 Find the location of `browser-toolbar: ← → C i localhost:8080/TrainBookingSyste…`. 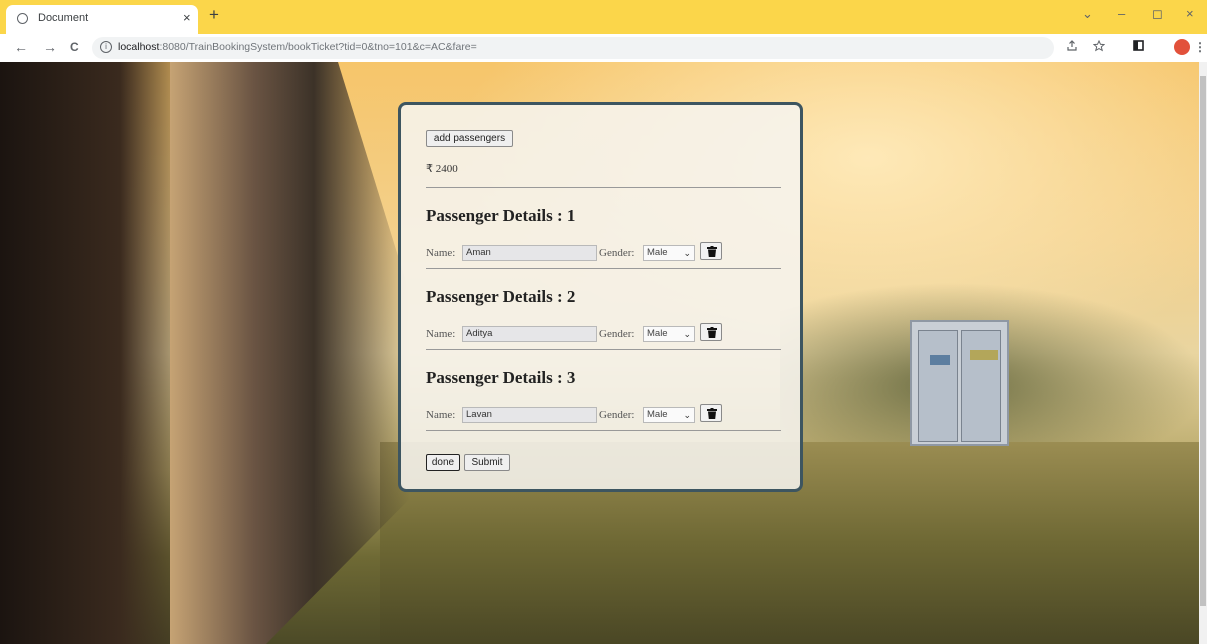

browser-toolbar: ← → C i localhost:8080/TrainBookingSyste… is located at coordinates (603, 48).